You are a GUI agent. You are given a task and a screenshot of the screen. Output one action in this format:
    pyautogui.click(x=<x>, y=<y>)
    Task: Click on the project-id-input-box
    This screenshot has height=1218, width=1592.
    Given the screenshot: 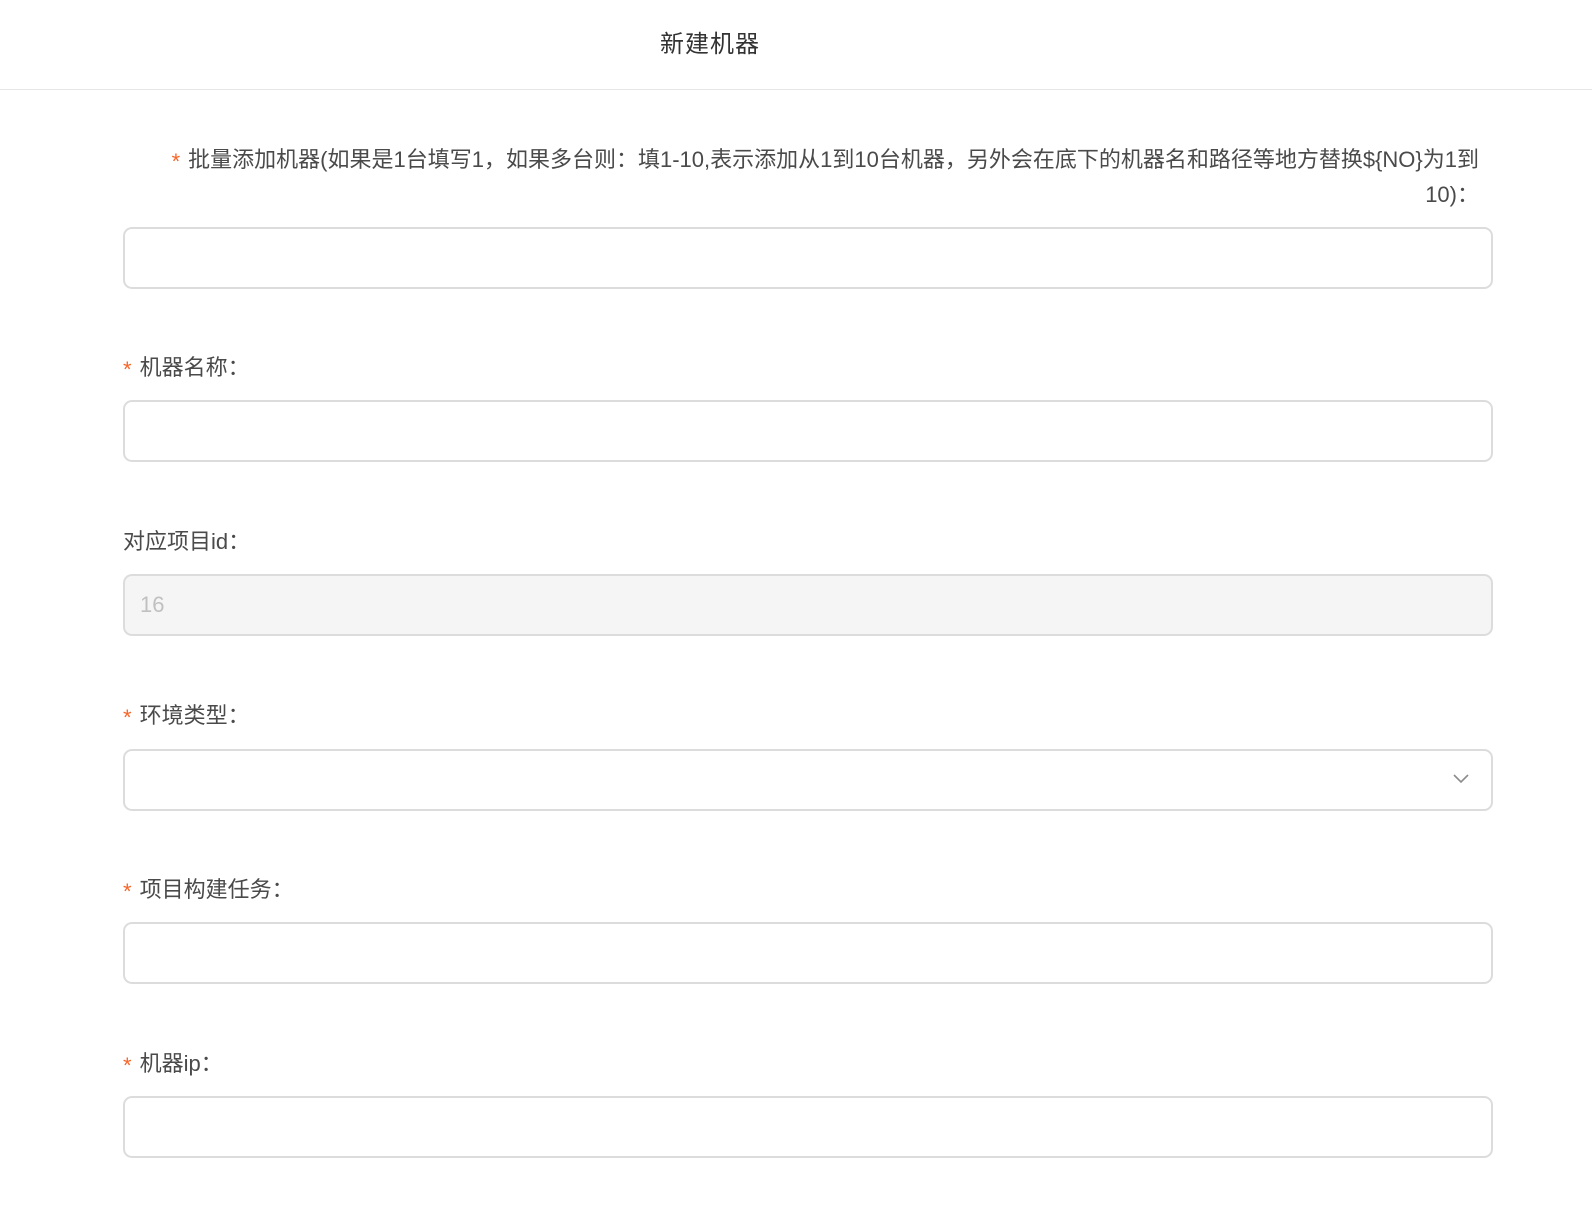 What is the action you would take?
    pyautogui.click(x=808, y=605)
    